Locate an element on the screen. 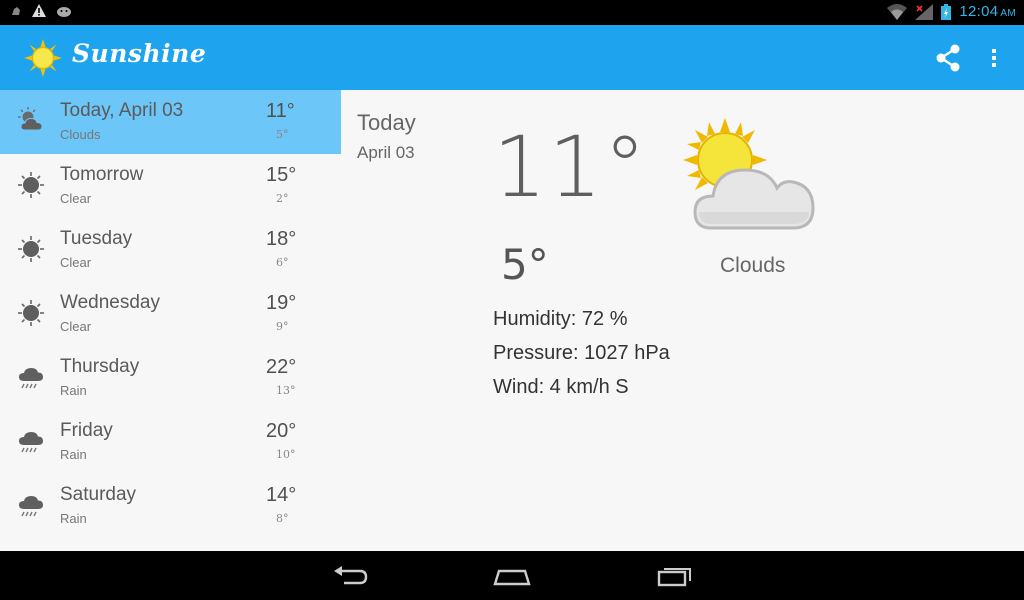 This screenshot has height=600, width=1024. detail-high-temp: 11° is located at coordinates (570, 167).